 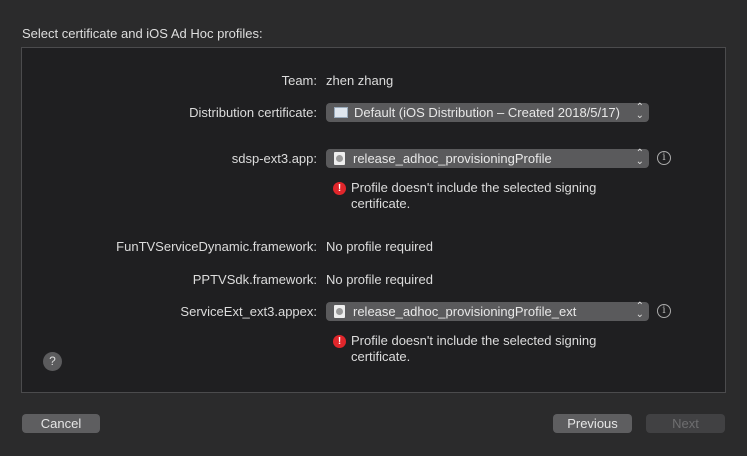 I want to click on cancel-button: Cancel, so click(x=61, y=423).